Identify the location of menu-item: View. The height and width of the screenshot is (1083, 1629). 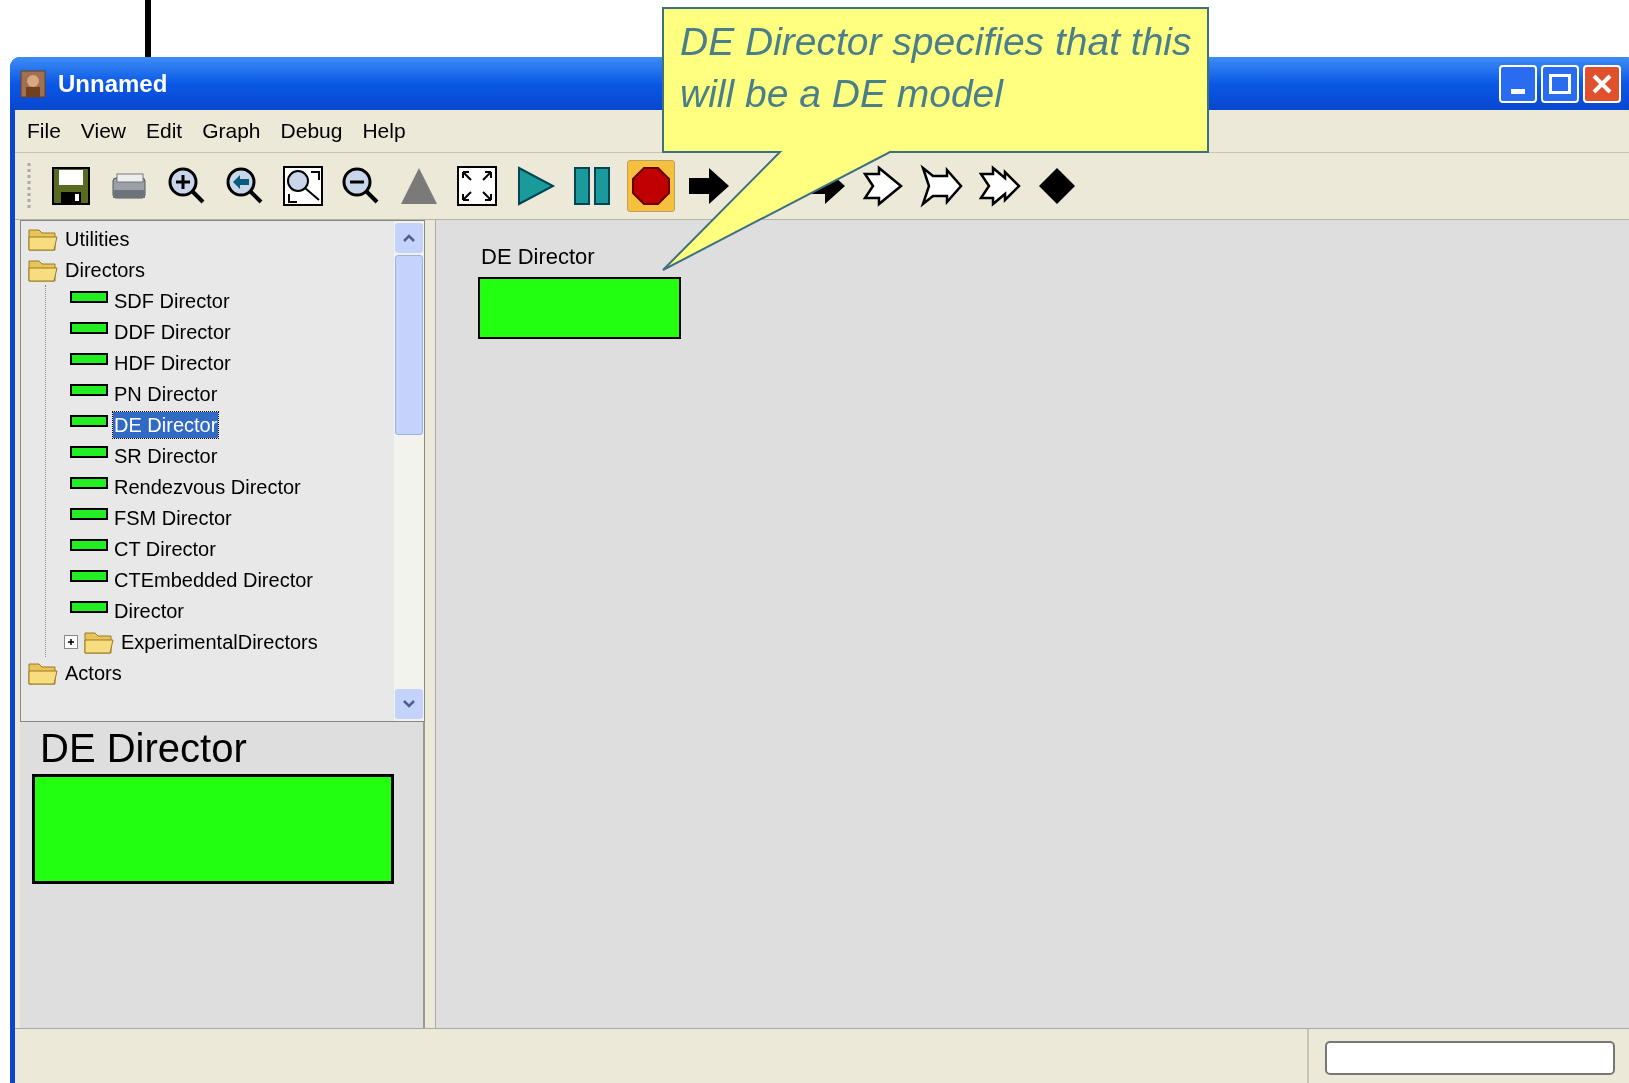
(103, 131).